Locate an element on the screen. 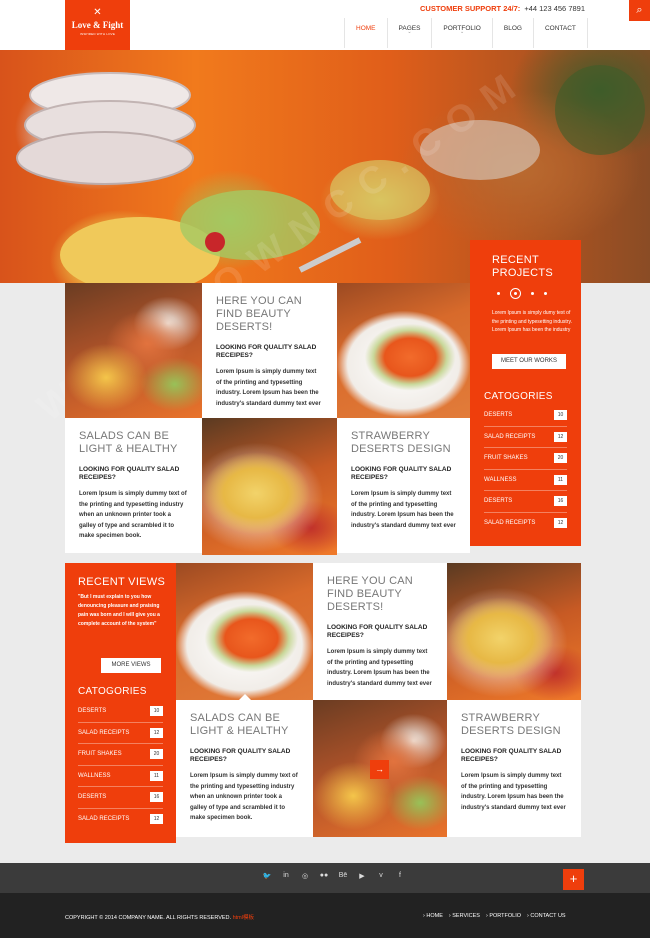 This screenshot has width=650, height=938. more-views-button: MORE VIEWS is located at coordinates (131, 665).